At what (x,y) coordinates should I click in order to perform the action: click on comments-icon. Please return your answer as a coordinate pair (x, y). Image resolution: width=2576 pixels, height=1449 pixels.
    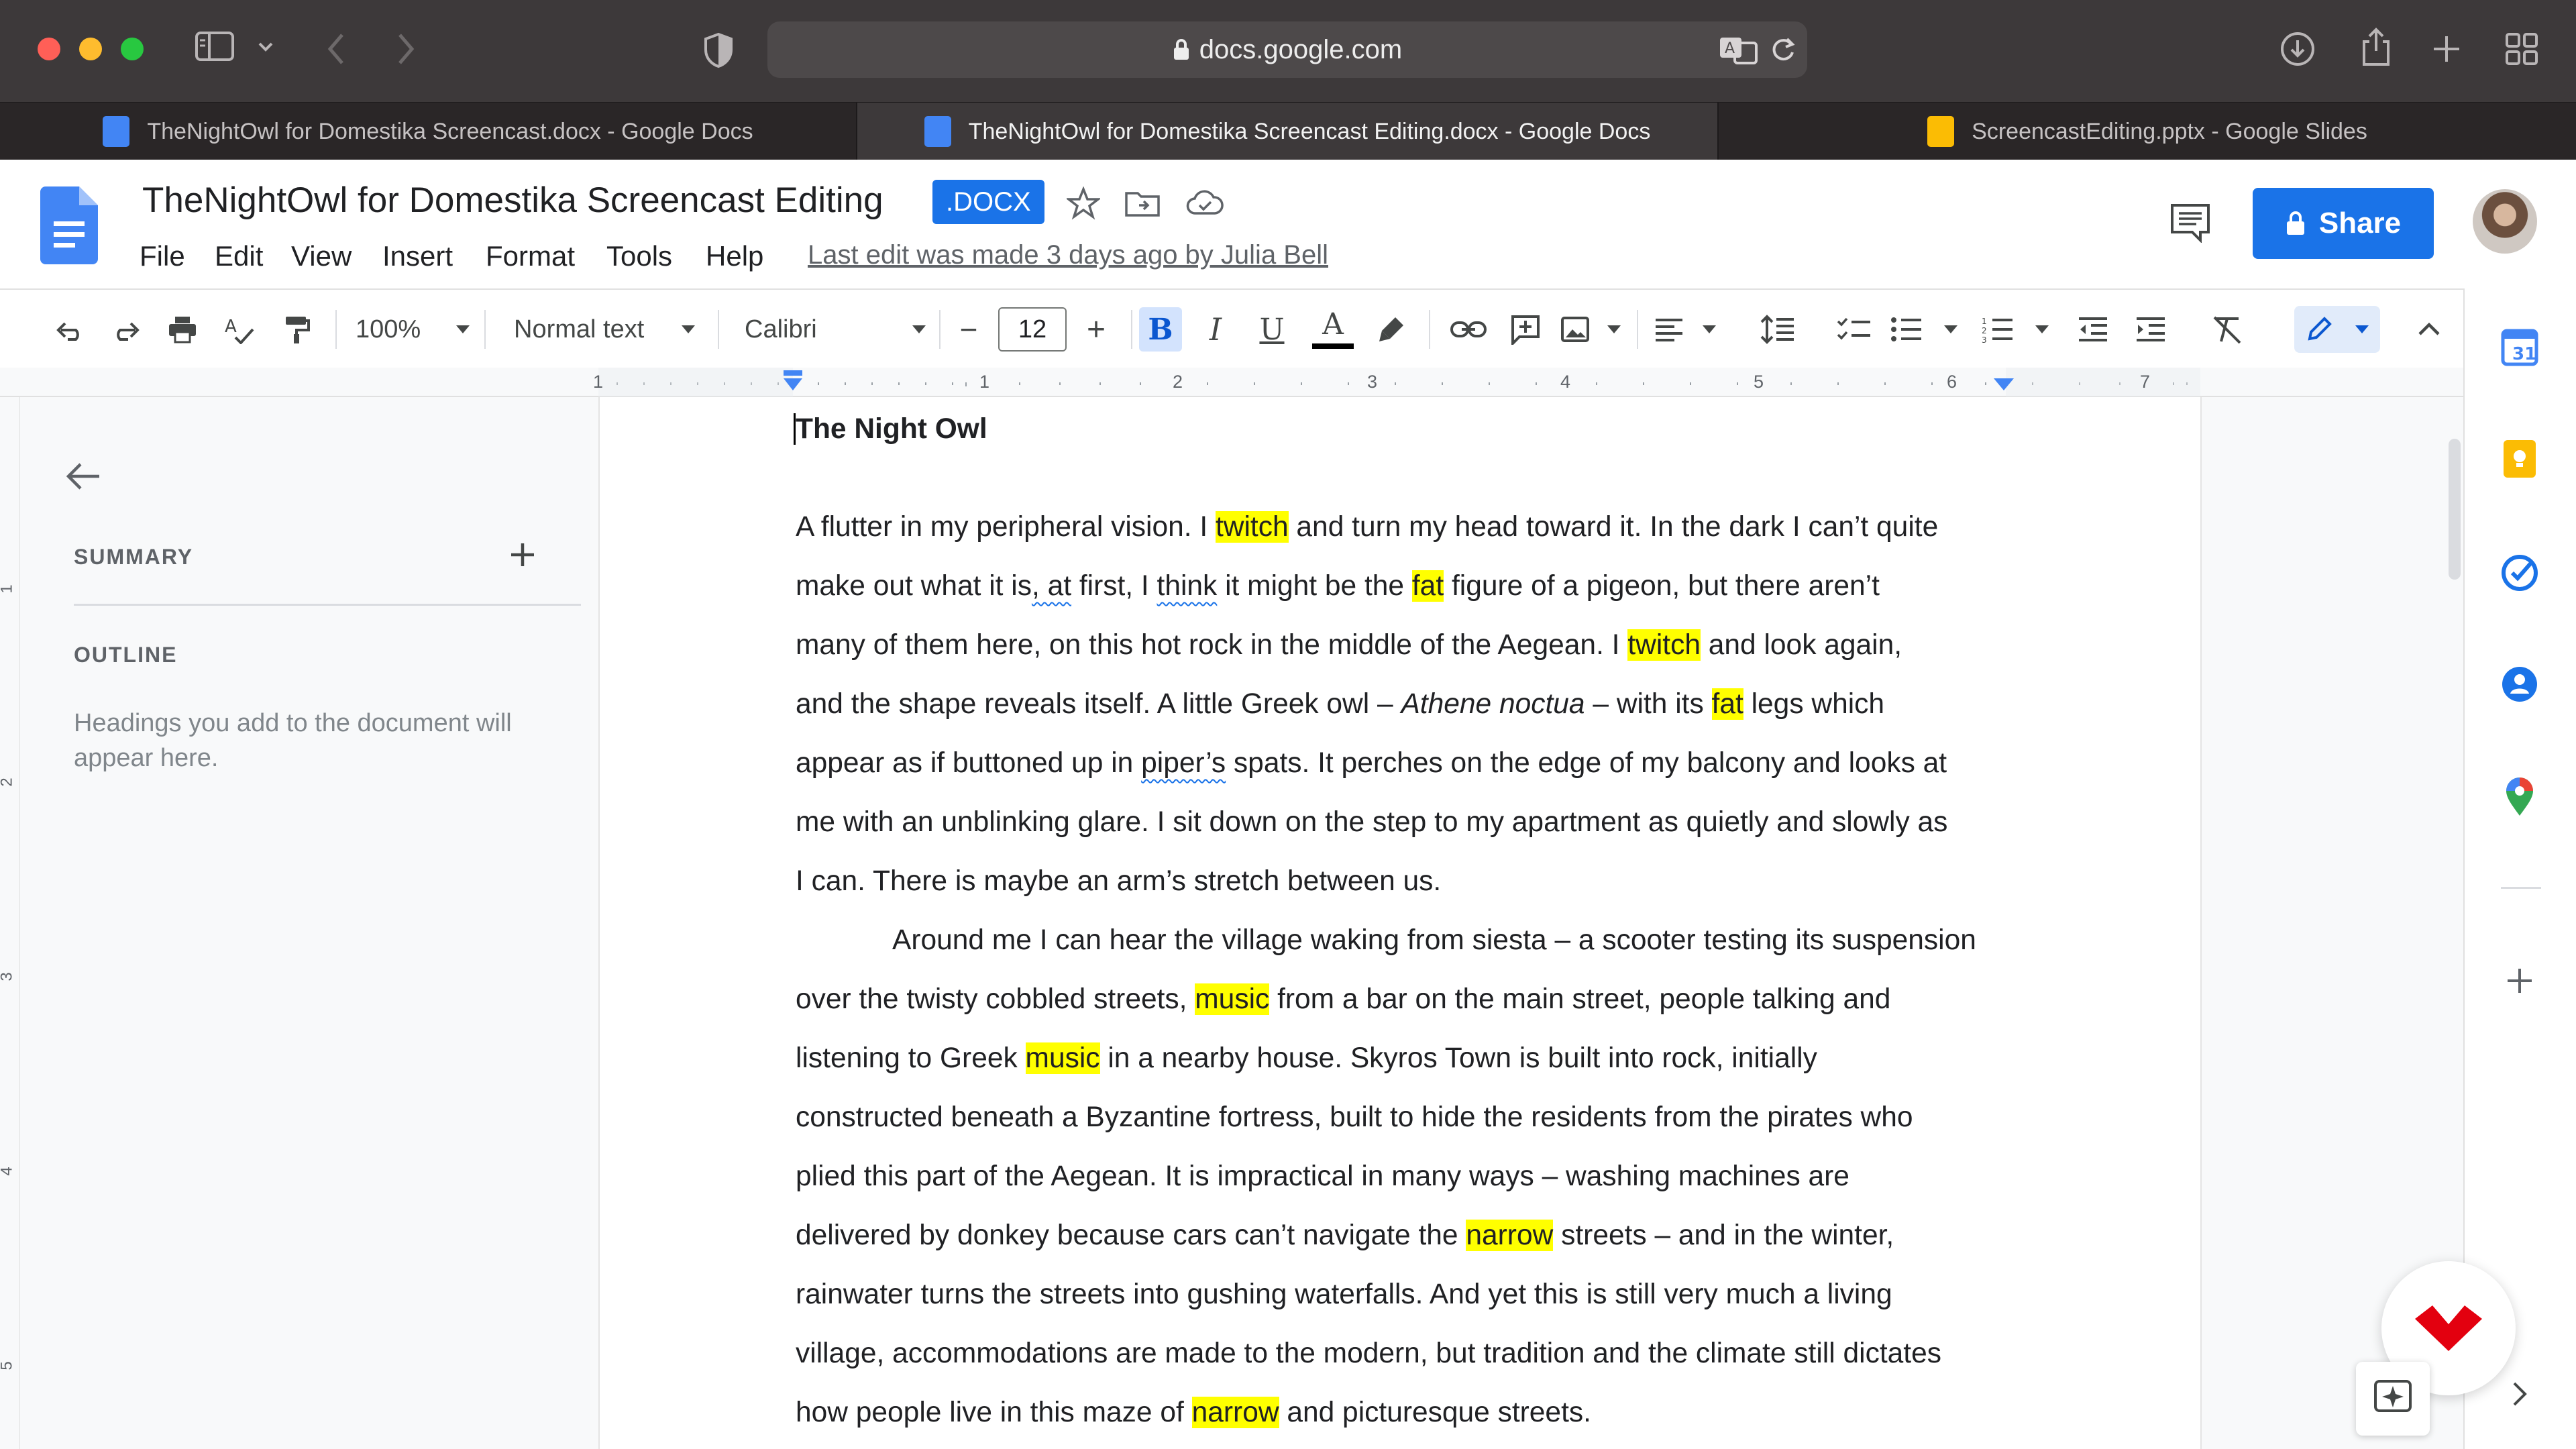
    Looking at the image, I should click on (2190, 223).